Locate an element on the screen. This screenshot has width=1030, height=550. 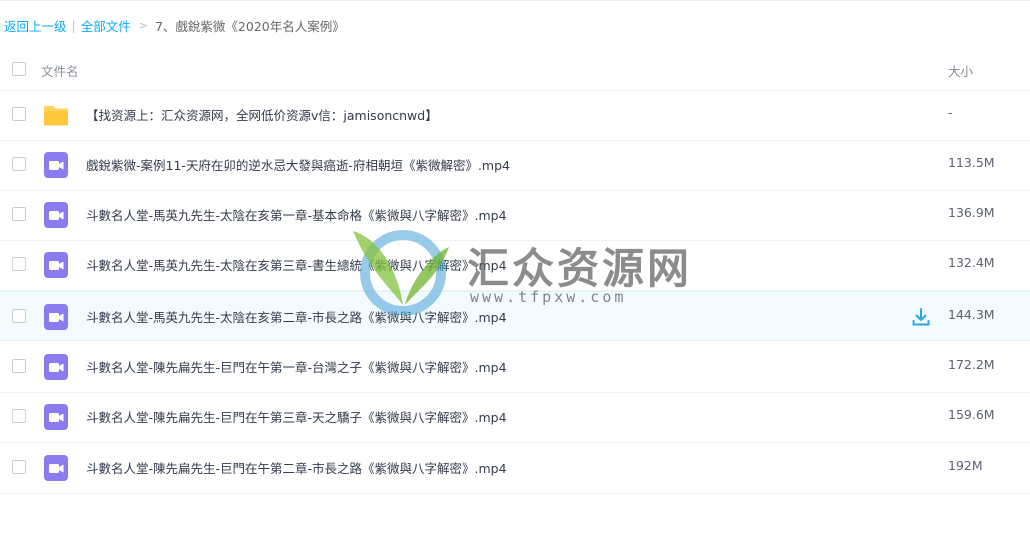
file-size: 132.4M is located at coordinates (971, 262).